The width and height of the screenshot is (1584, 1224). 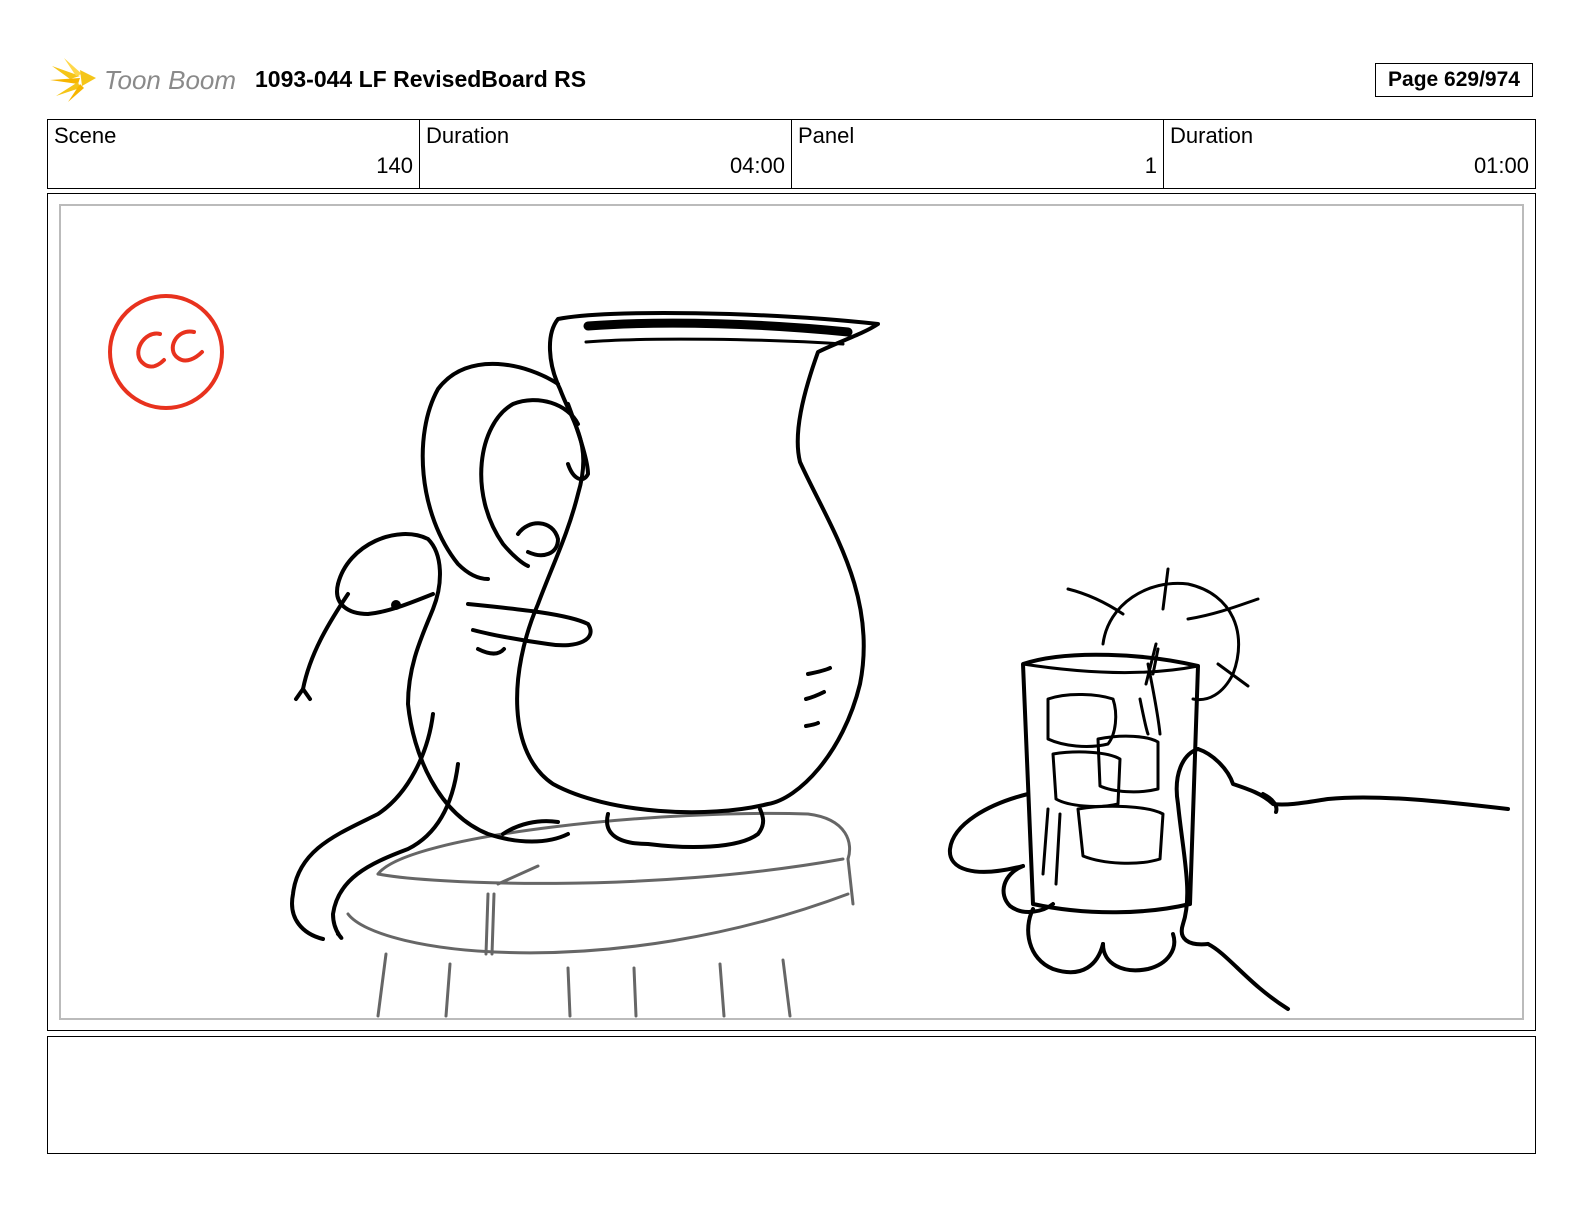 I want to click on cc-stamp, so click(x=166, y=352).